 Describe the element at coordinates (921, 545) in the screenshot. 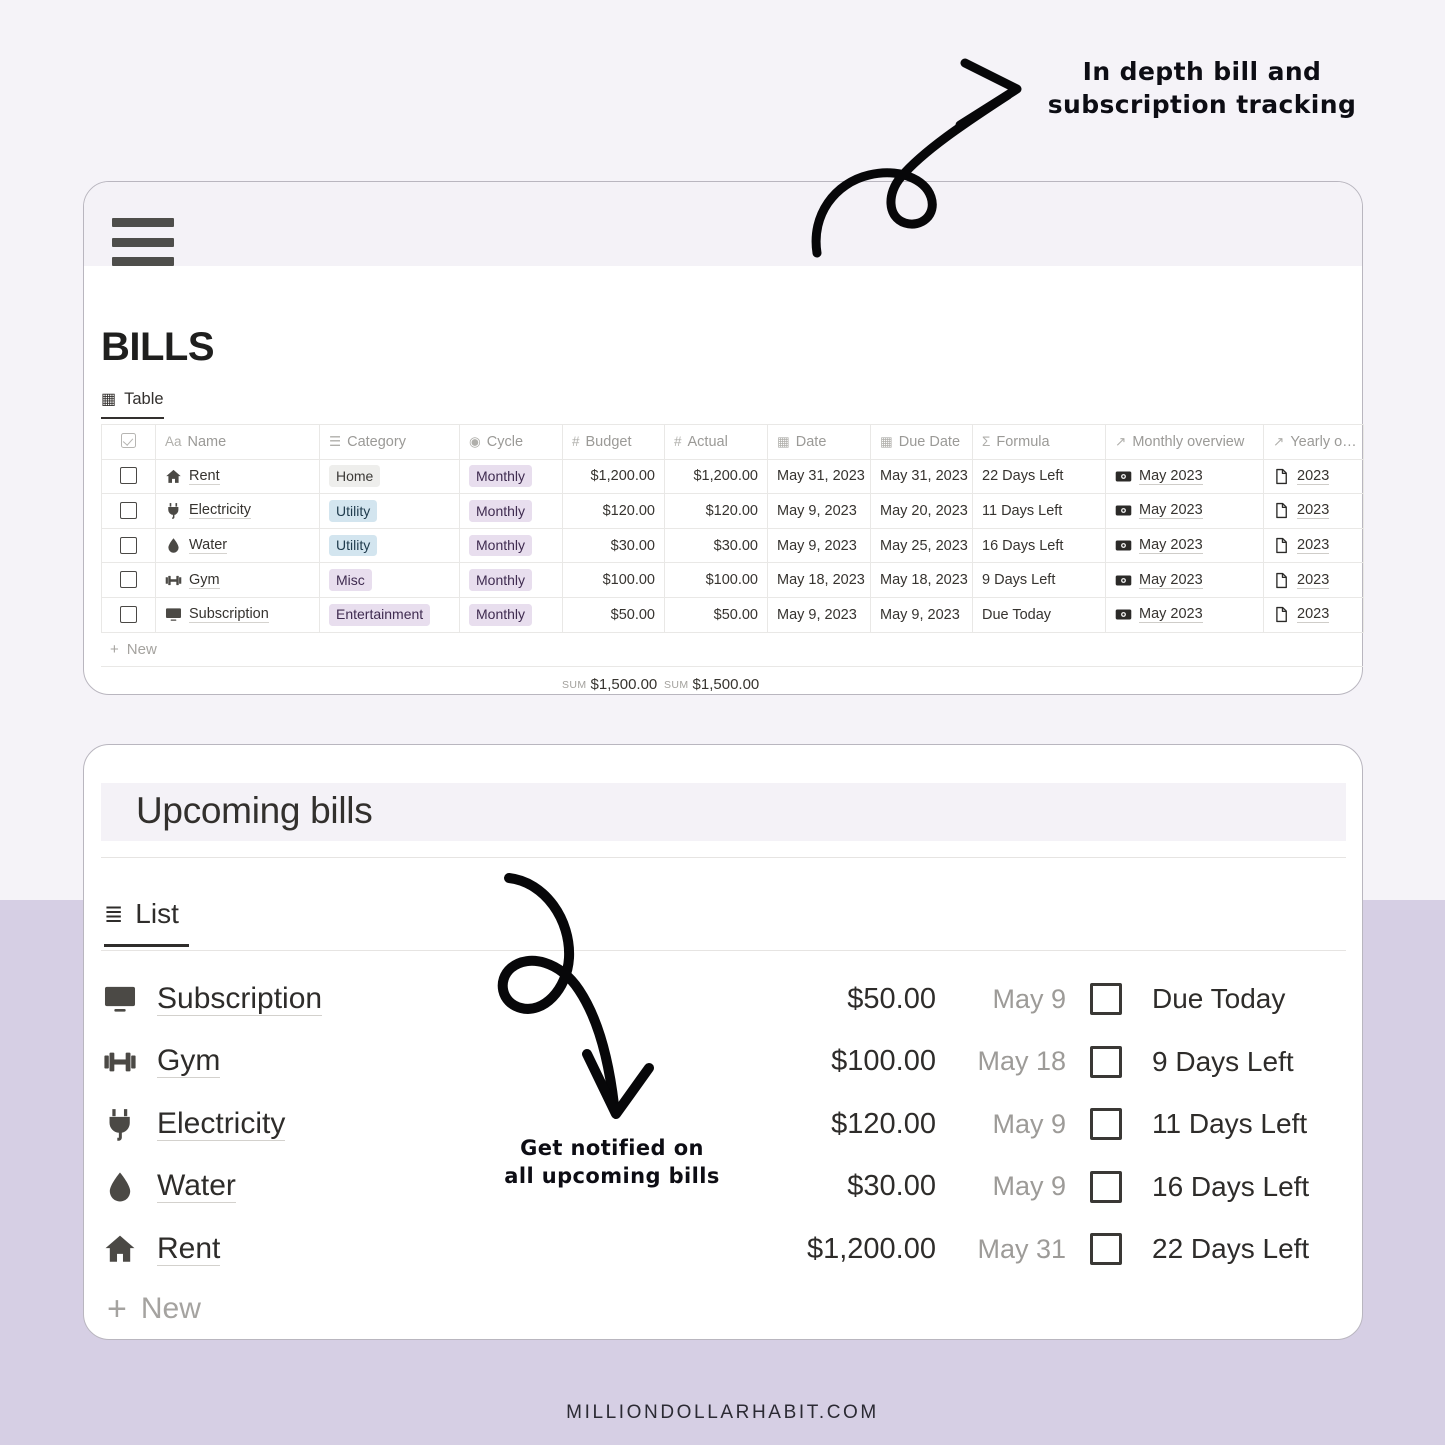

I see `cell-duedate: May 25, 2023` at that location.